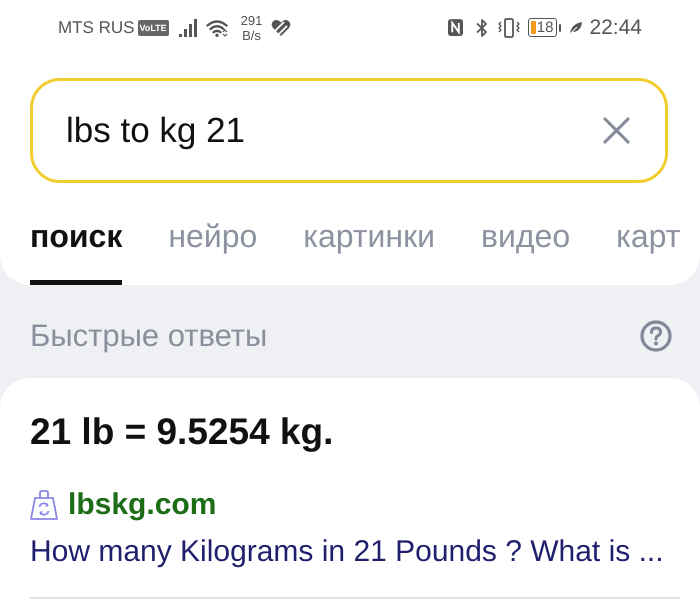 This screenshot has width=700, height=605. I want to click on section-title: Быстрые ответы, so click(149, 336).